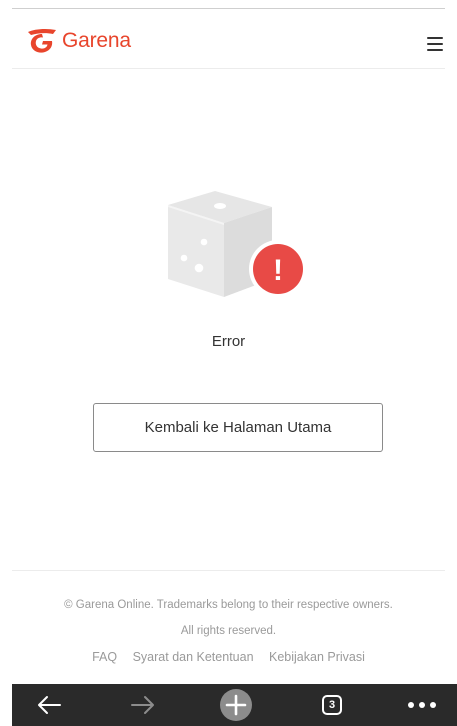 Image resolution: width=457 pixels, height=726 pixels. What do you see at coordinates (96, 40) in the screenshot?
I see `brand-name: Garena` at bounding box center [96, 40].